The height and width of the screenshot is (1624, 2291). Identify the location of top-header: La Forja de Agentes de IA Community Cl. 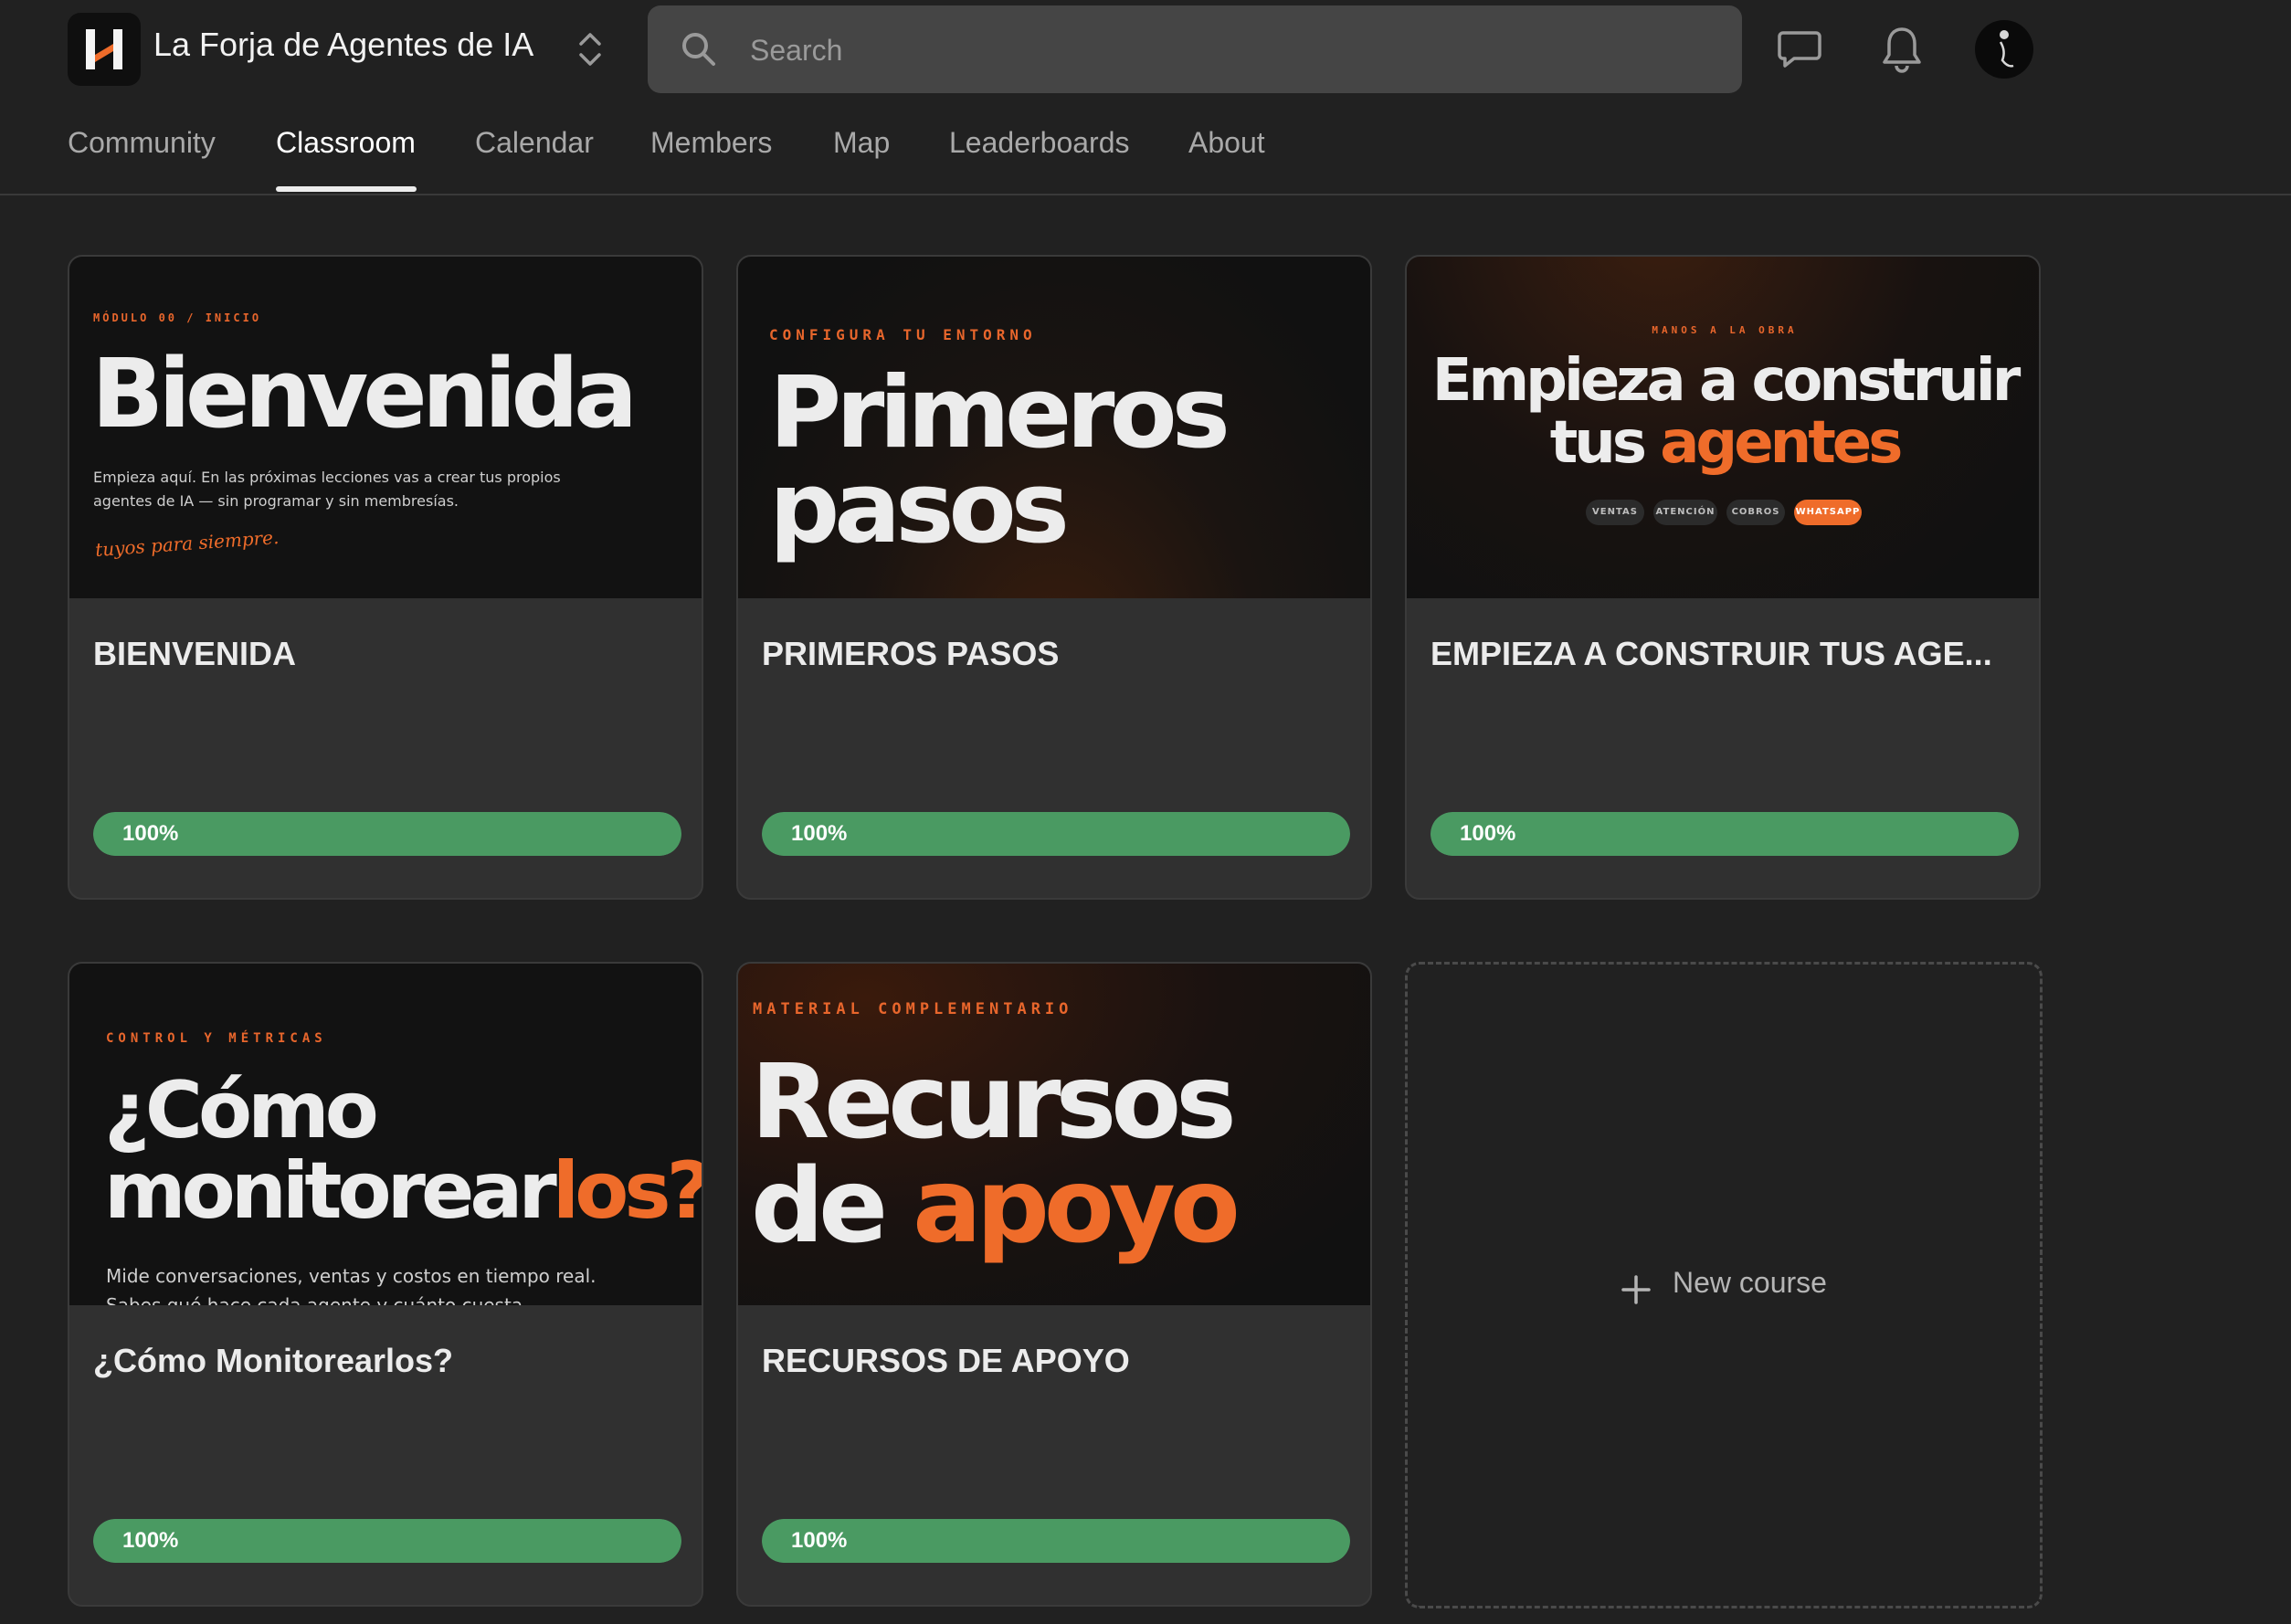
(1145, 97).